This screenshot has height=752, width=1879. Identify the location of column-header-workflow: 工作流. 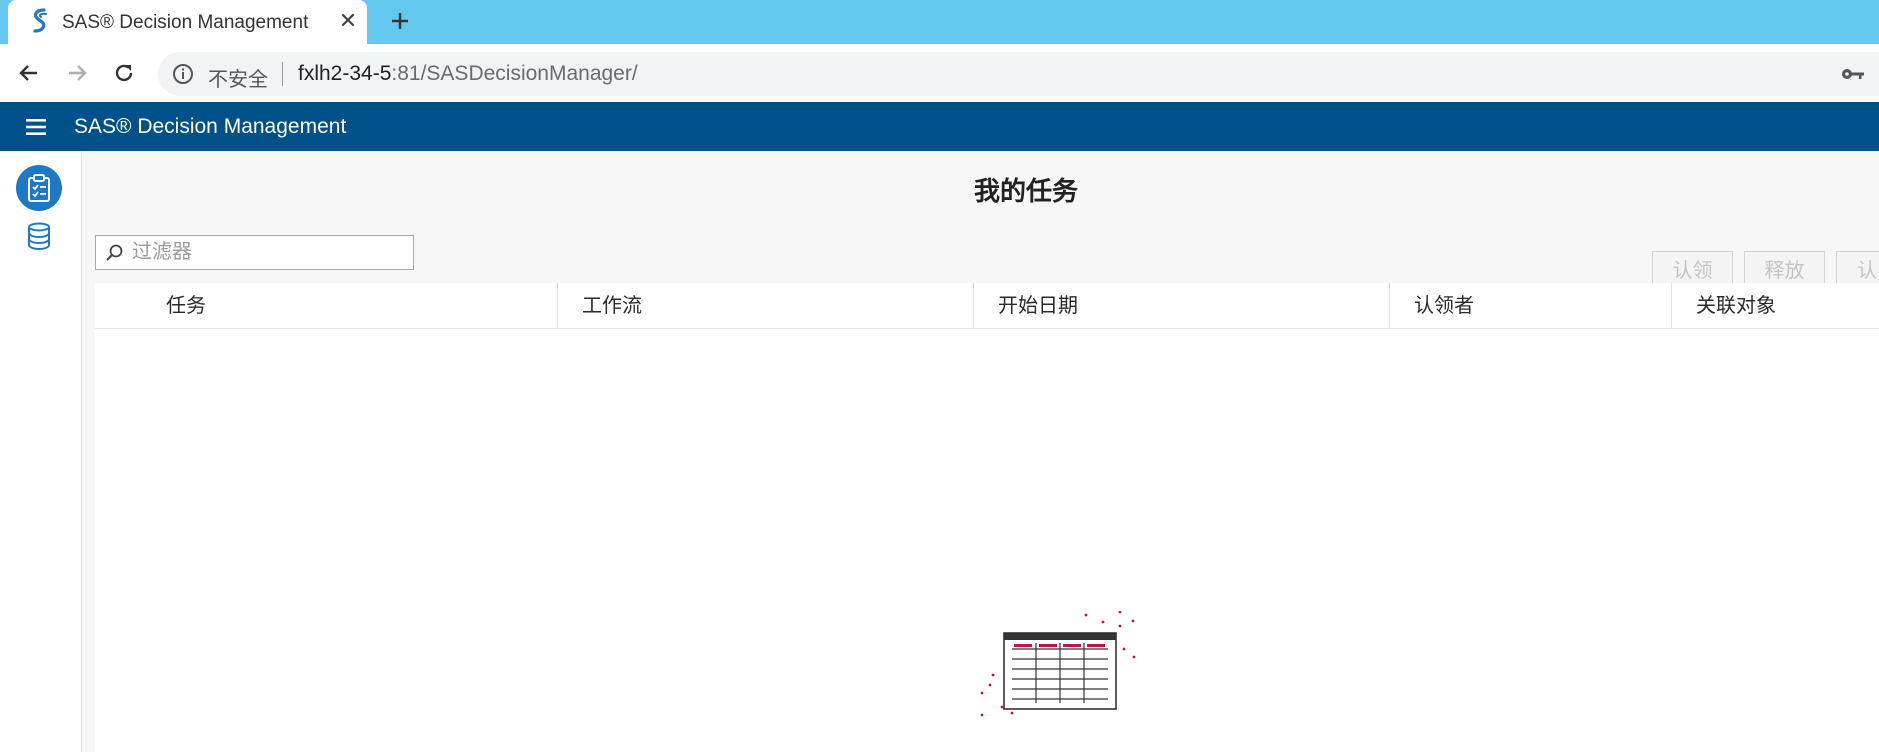
(612, 306).